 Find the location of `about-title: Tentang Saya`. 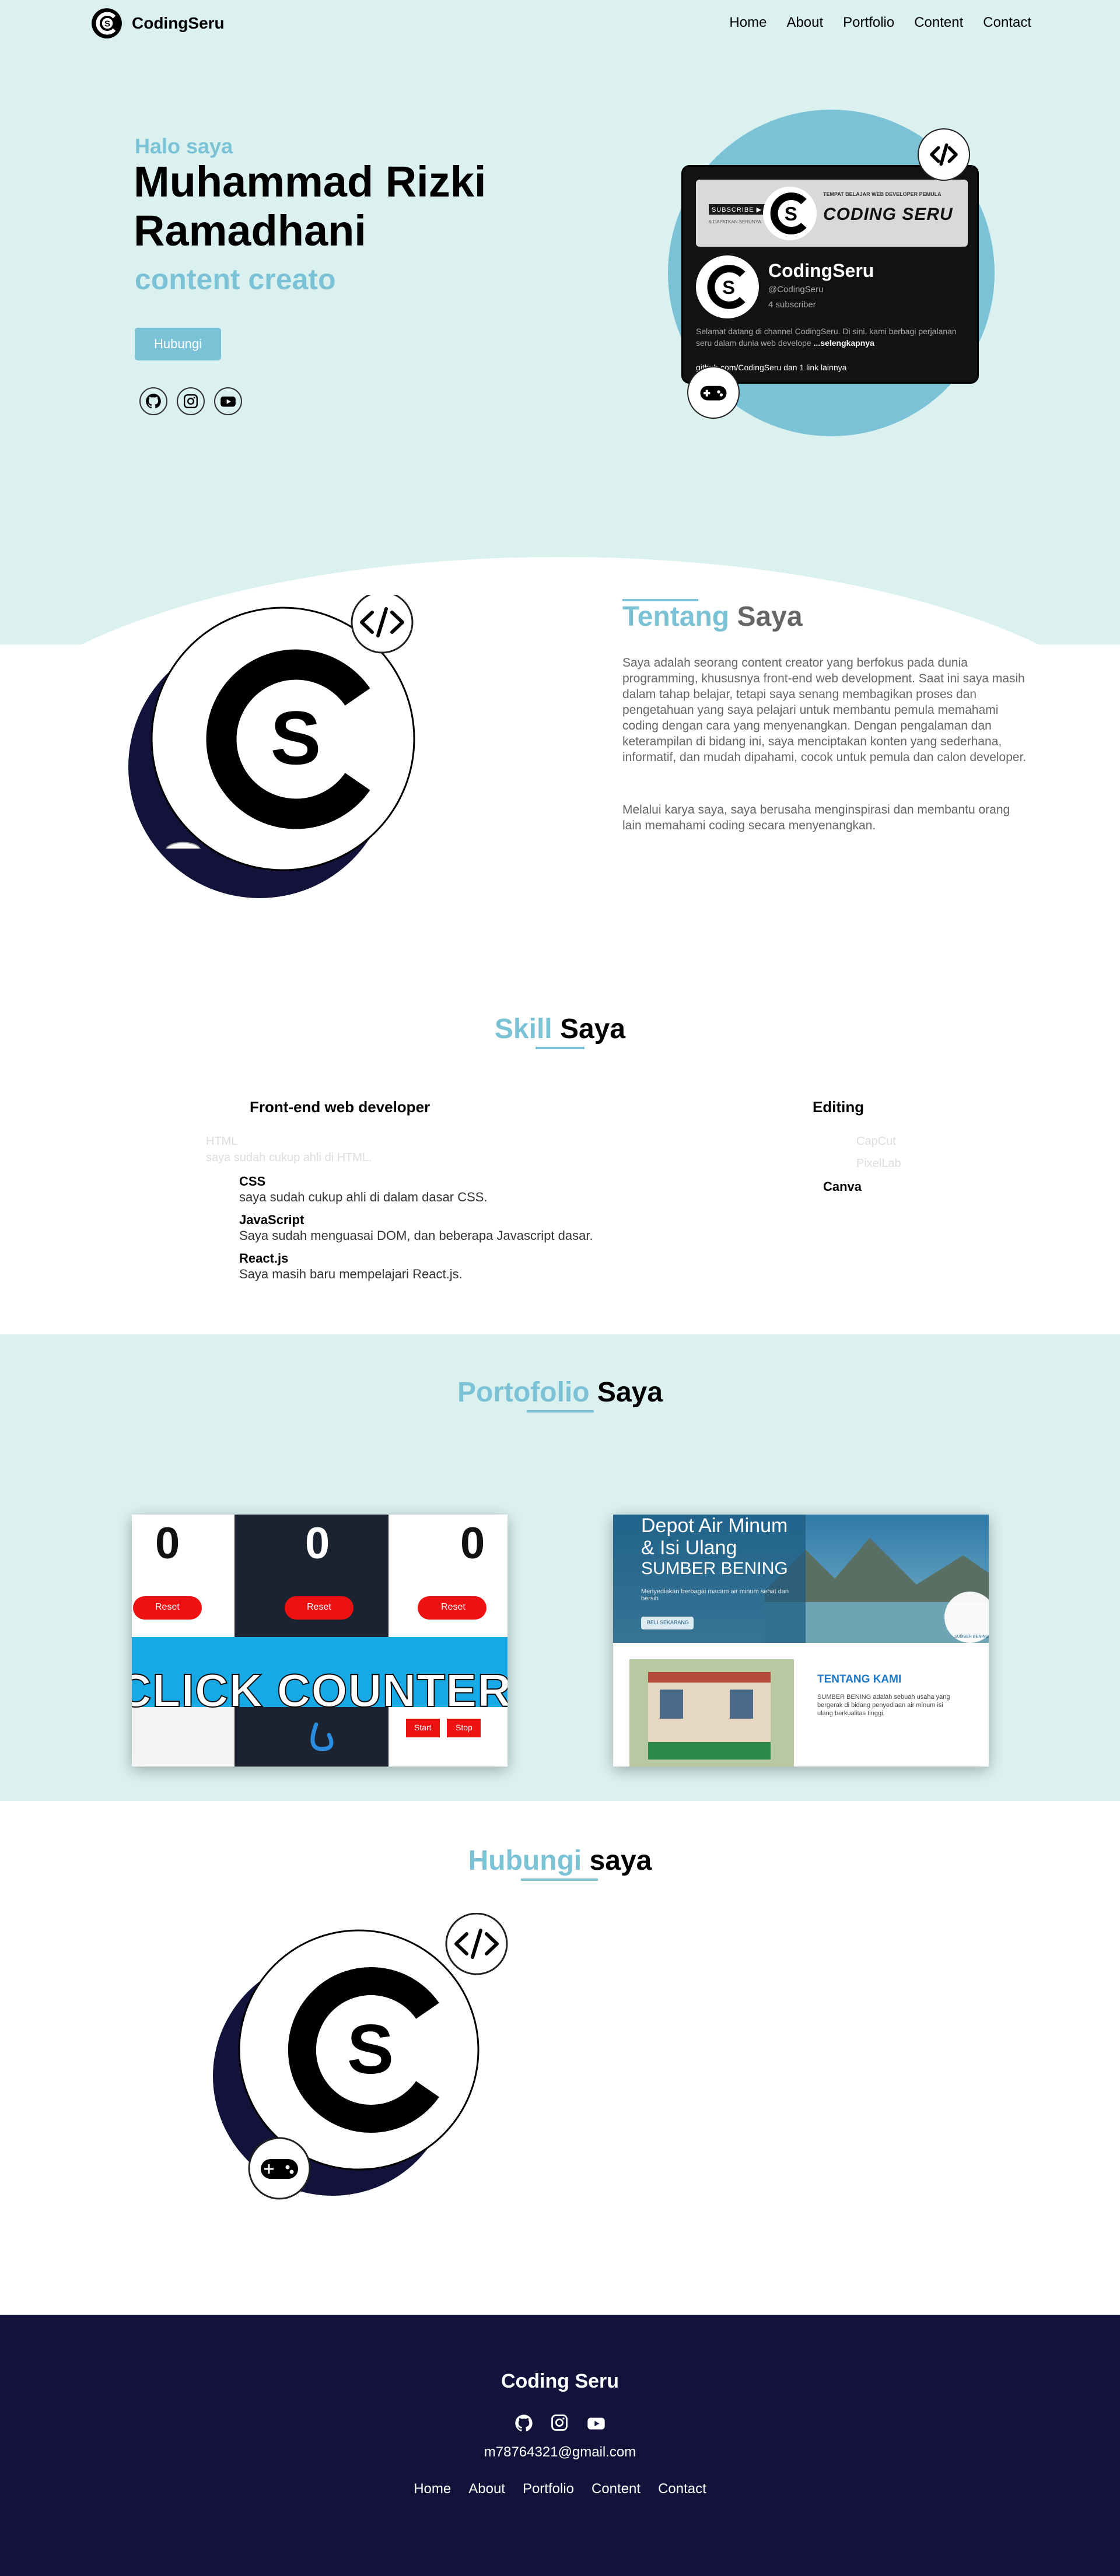

about-title: Tentang Saya is located at coordinates (712, 617).